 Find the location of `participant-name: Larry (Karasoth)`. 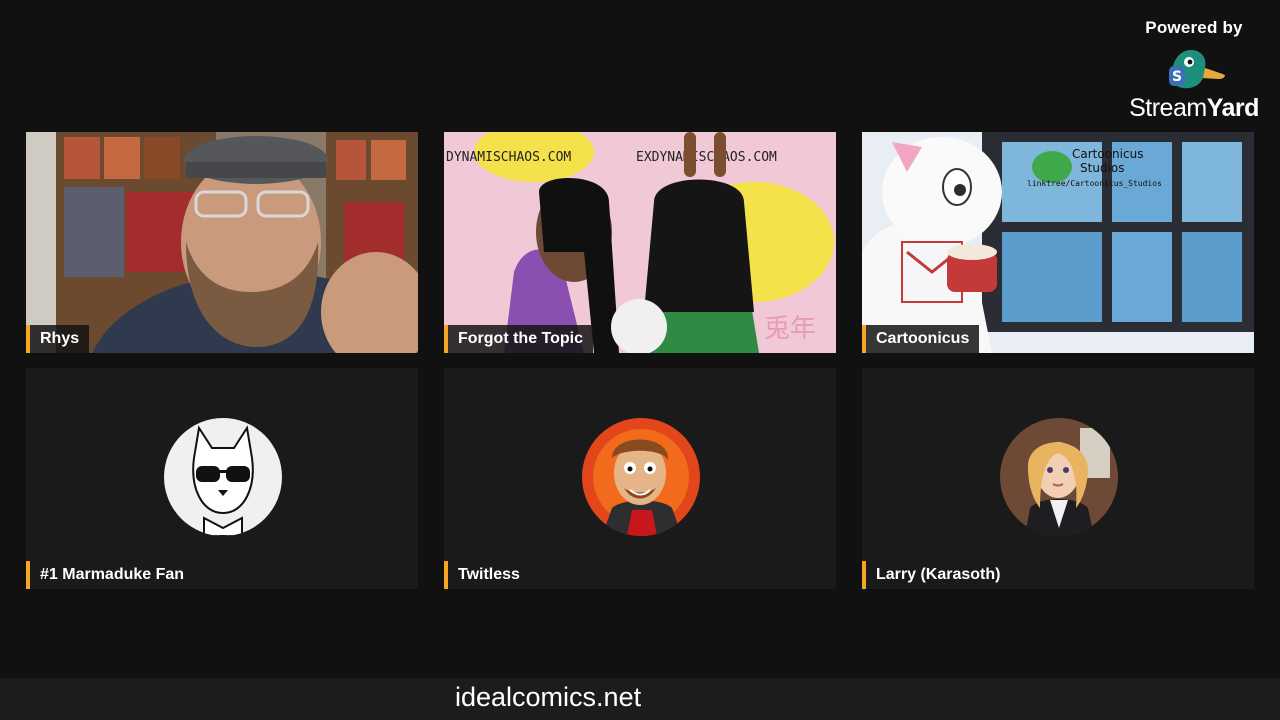

participant-name: Larry (Karasoth) is located at coordinates (936, 575).